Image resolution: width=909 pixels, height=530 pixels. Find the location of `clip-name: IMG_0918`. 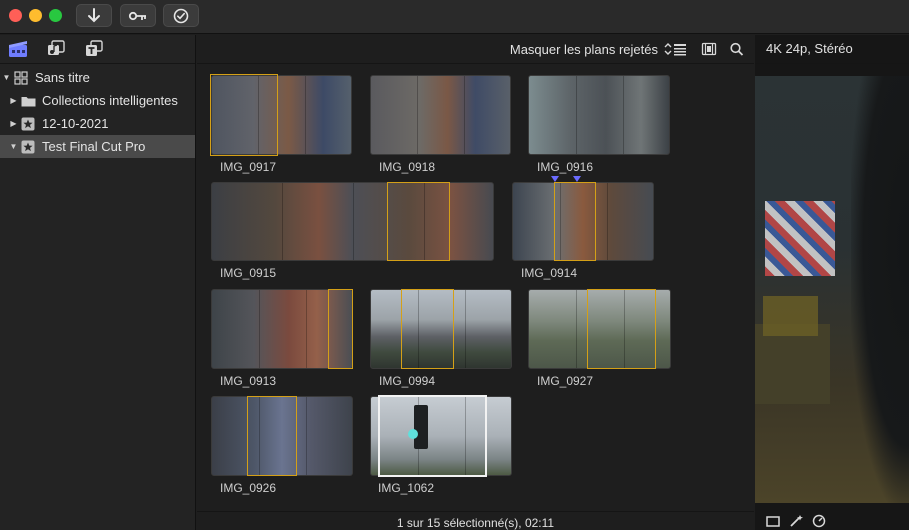

clip-name: IMG_0918 is located at coordinates (407, 167).